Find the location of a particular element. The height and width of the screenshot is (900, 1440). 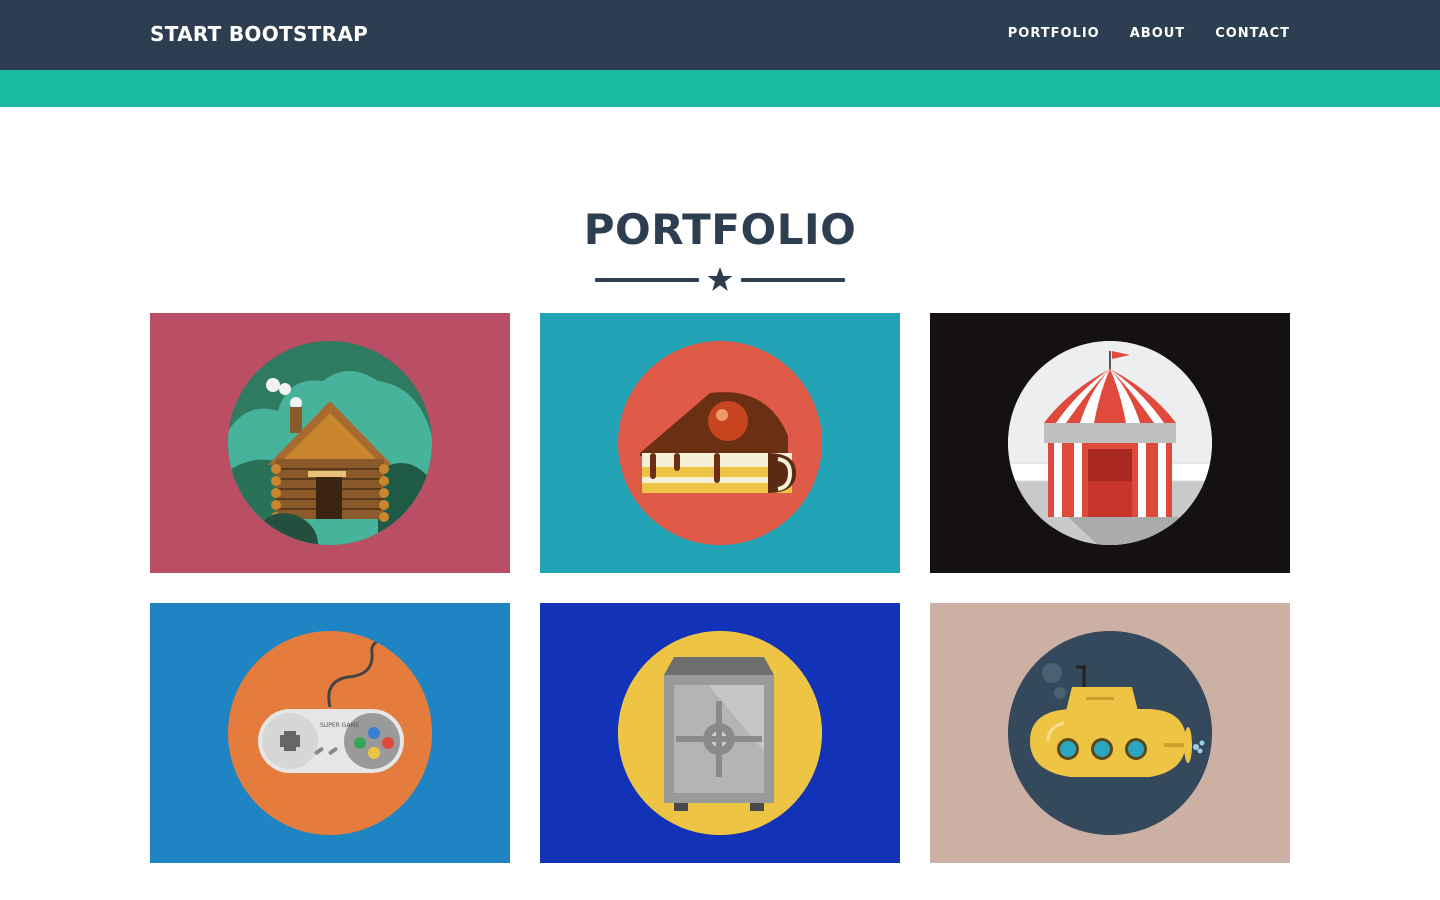

section-title: PORTFOLIO is located at coordinates (720, 229).